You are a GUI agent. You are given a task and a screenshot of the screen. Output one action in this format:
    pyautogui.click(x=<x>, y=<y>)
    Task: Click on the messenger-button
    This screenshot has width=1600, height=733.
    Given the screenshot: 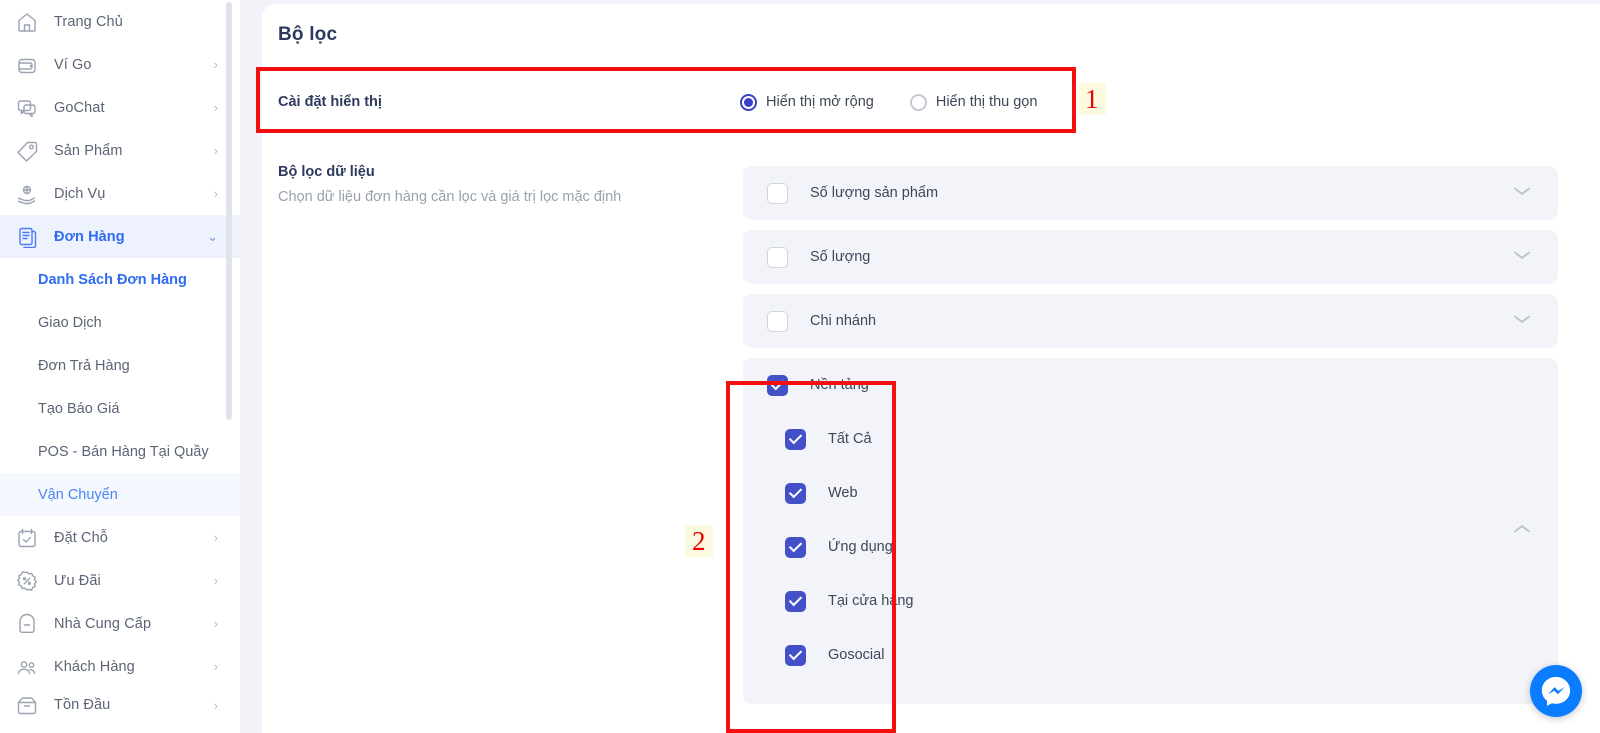 What is the action you would take?
    pyautogui.click(x=1556, y=691)
    